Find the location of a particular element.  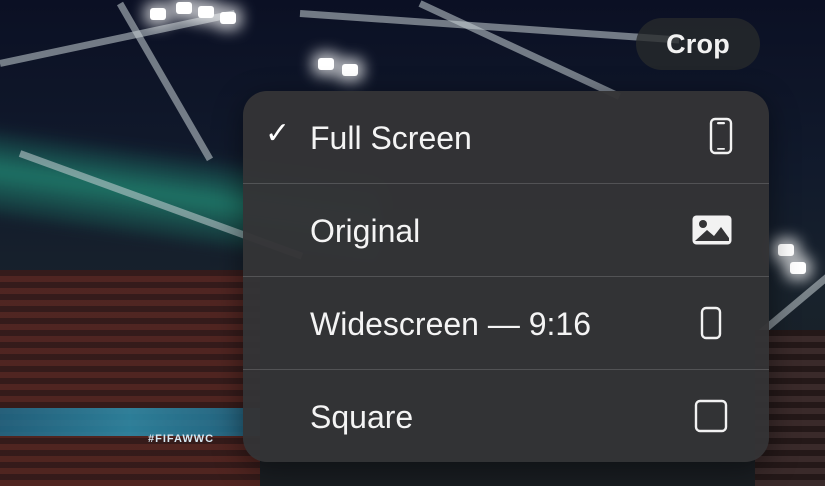

menu-item-square: Square is located at coordinates (506, 415).